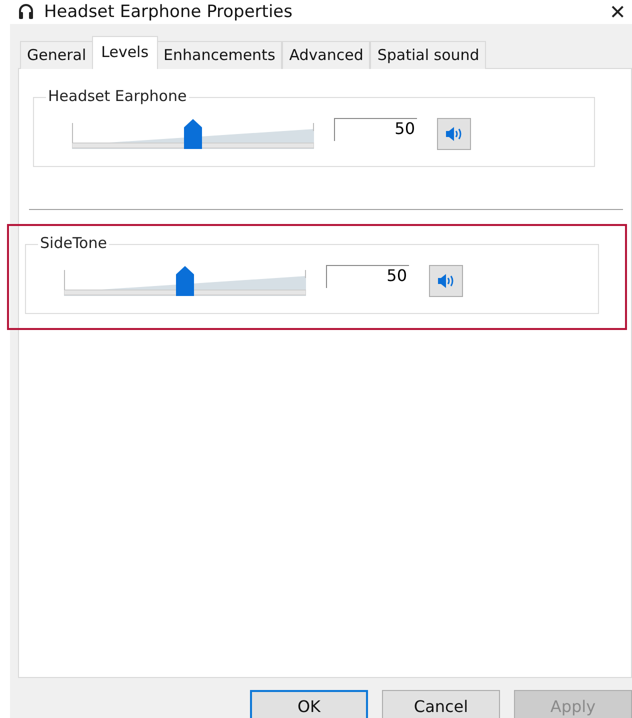 This screenshot has width=632, height=718. I want to click on tab: Spatial sound, so click(428, 55).